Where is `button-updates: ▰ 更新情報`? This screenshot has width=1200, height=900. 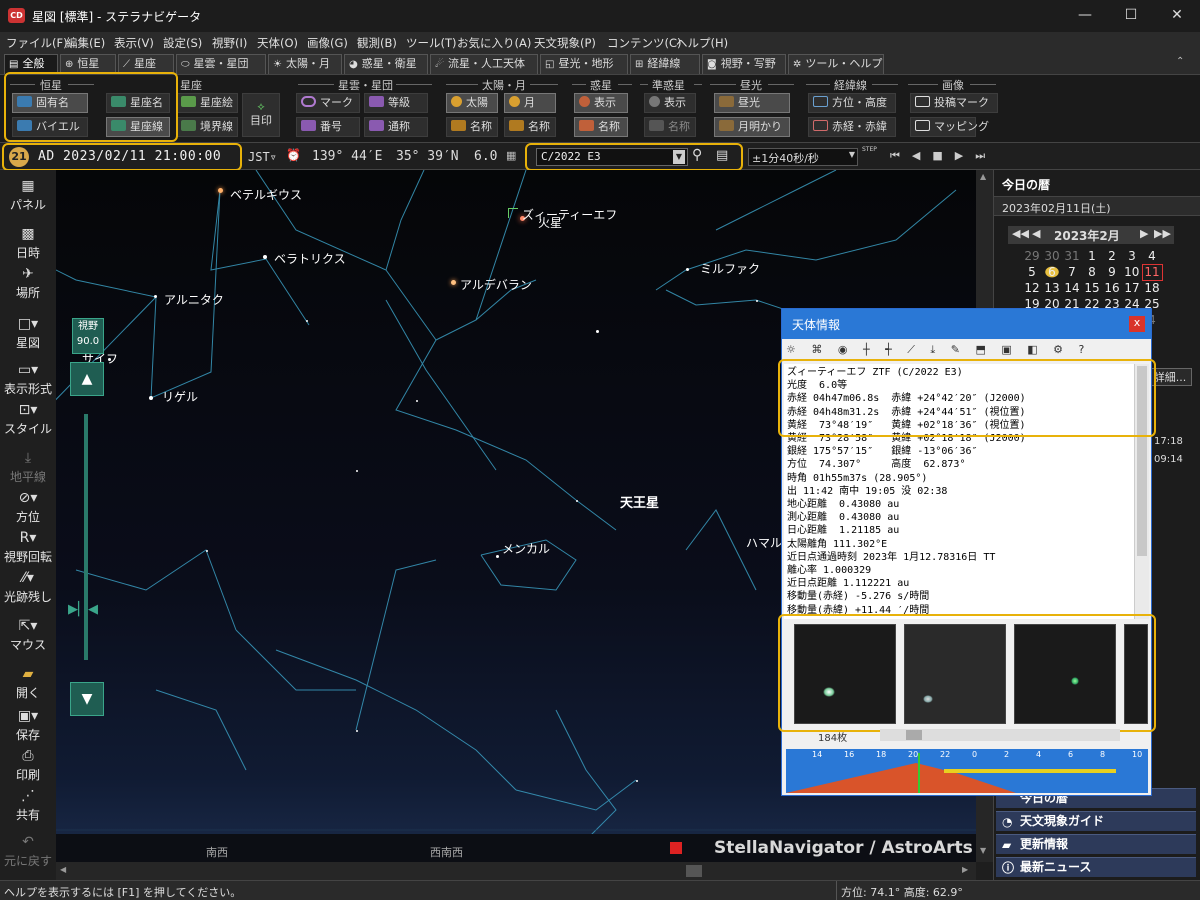
button-updates: ▰ 更新情報 is located at coordinates (1096, 844).